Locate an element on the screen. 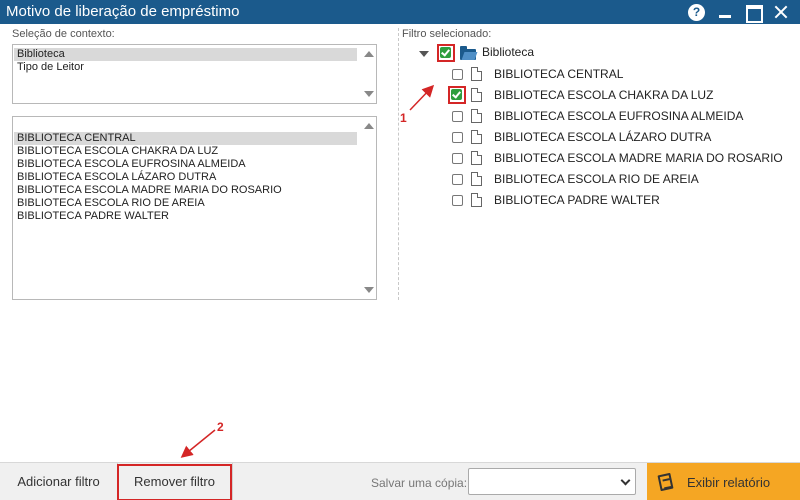 The image size is (800, 500). save-copy-select is located at coordinates (552, 481).